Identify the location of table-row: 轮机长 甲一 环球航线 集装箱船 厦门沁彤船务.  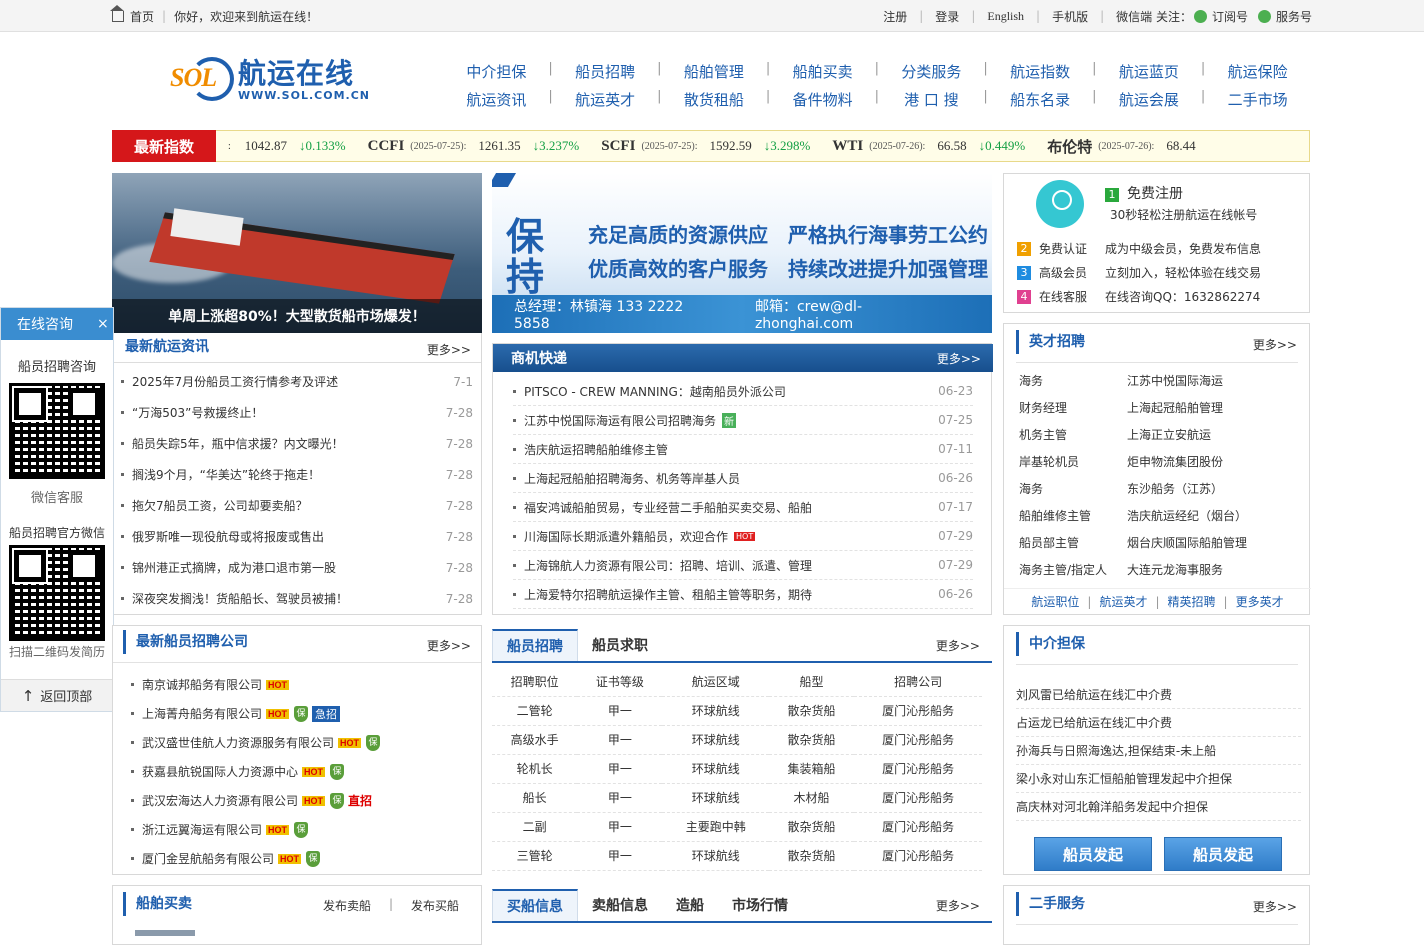
(737, 769).